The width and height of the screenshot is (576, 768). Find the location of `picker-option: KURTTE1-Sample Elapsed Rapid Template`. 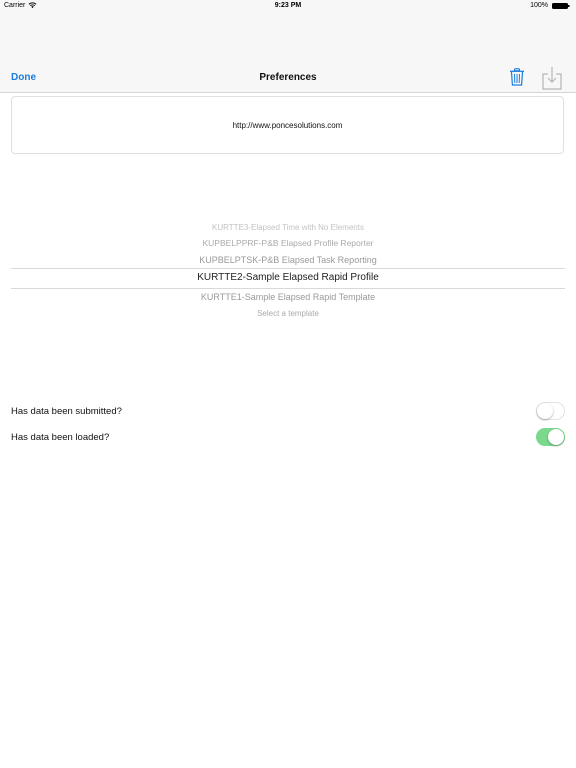

picker-option: KURTTE1-Sample Elapsed Rapid Template is located at coordinates (288, 297).